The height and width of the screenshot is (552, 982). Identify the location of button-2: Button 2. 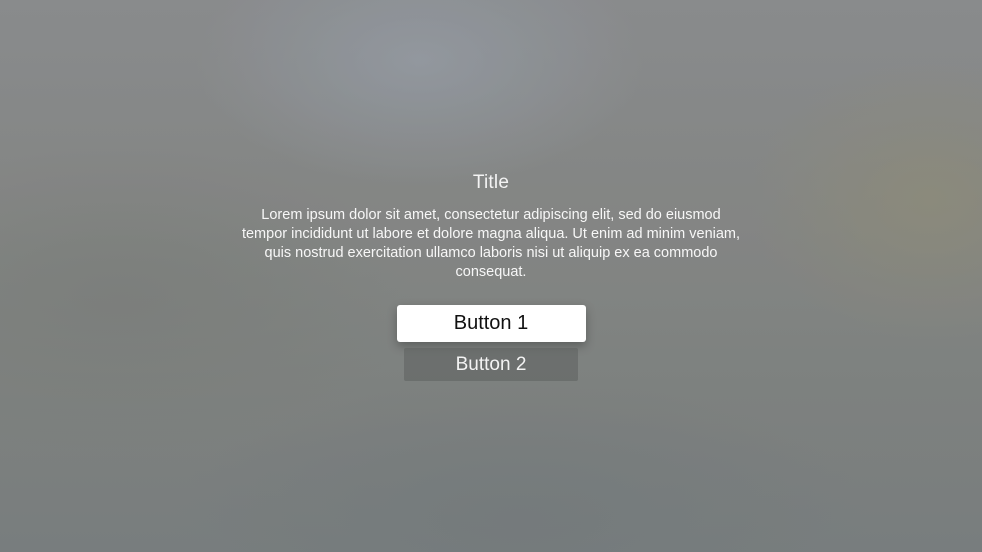
(491, 364).